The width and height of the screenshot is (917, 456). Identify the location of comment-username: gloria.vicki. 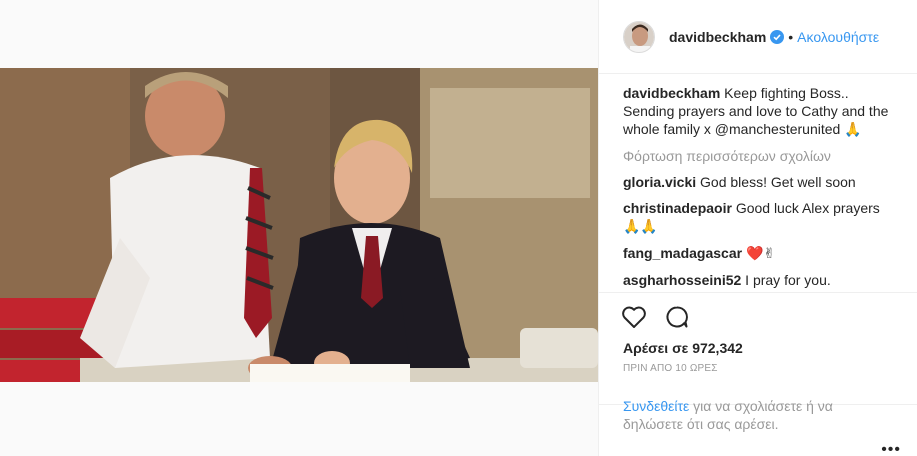
(659, 182).